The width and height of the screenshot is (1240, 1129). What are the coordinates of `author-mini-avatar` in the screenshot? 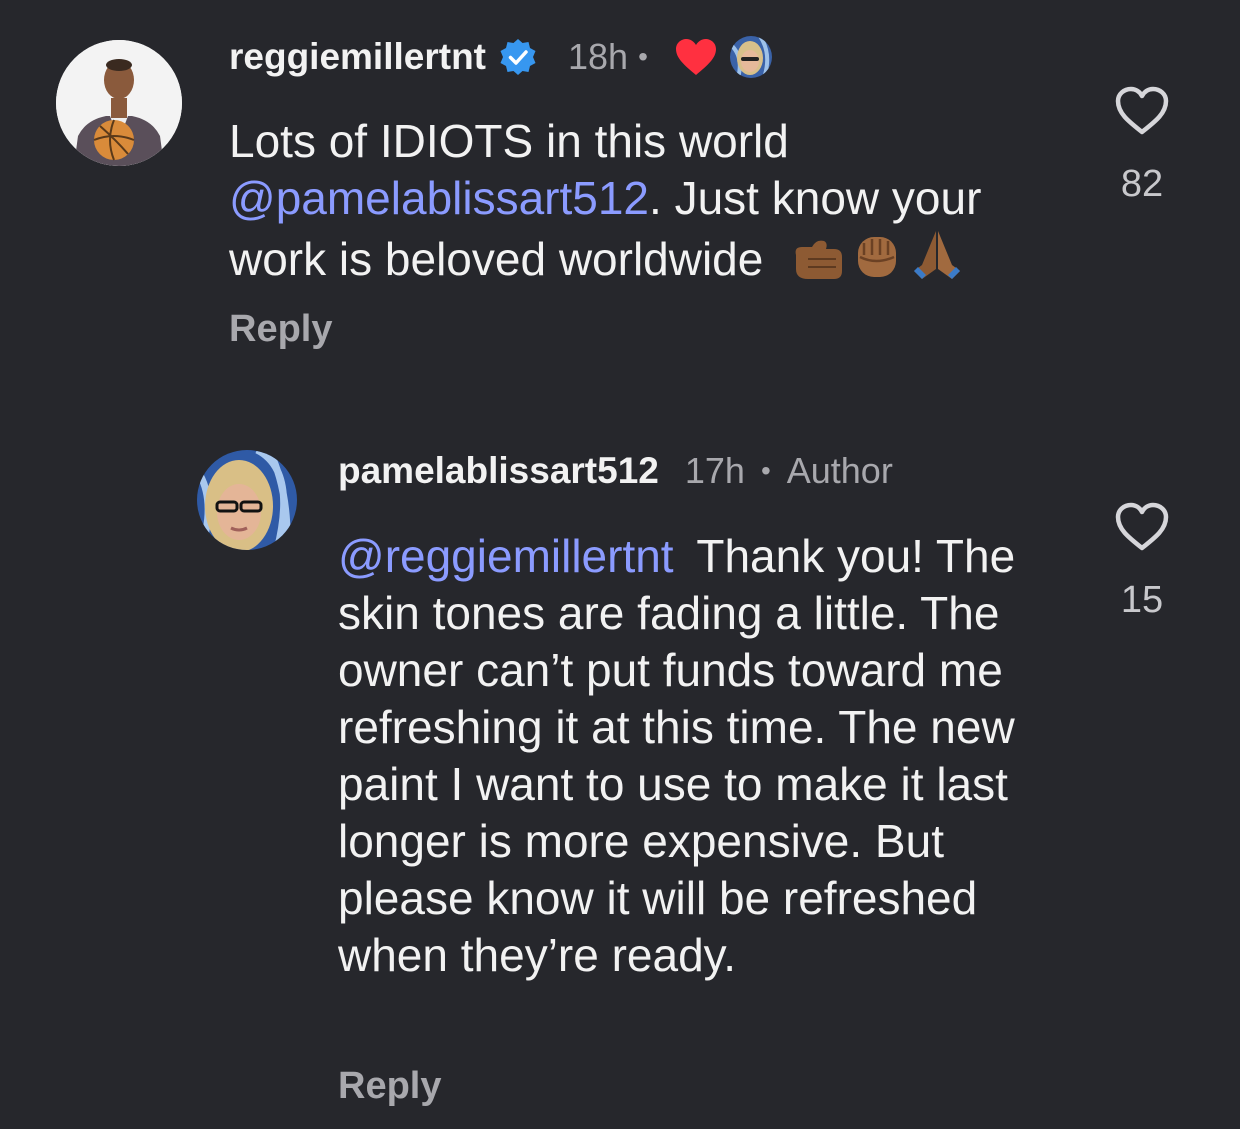 It's located at (750, 57).